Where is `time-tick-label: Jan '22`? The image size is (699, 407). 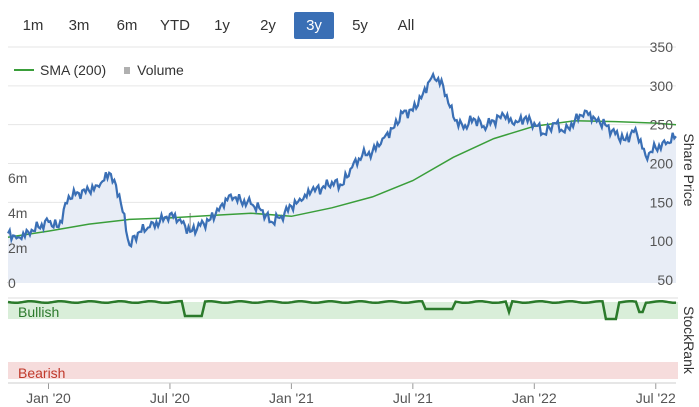
time-tick-label: Jan '22 is located at coordinates (534, 398).